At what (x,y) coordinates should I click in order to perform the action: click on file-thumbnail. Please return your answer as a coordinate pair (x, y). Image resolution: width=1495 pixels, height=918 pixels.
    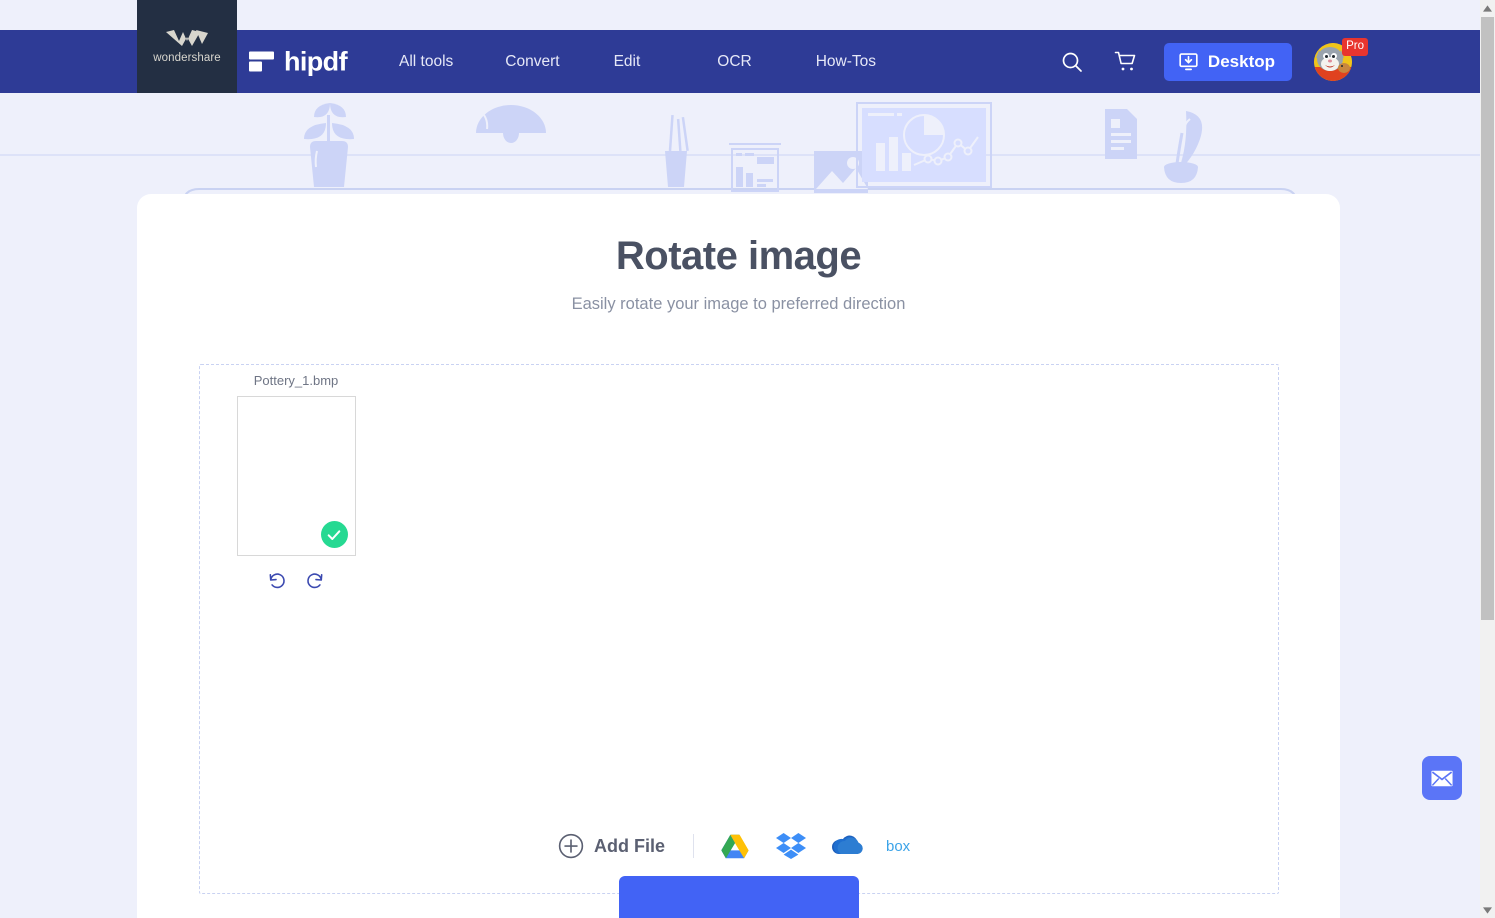
    Looking at the image, I should click on (296, 476).